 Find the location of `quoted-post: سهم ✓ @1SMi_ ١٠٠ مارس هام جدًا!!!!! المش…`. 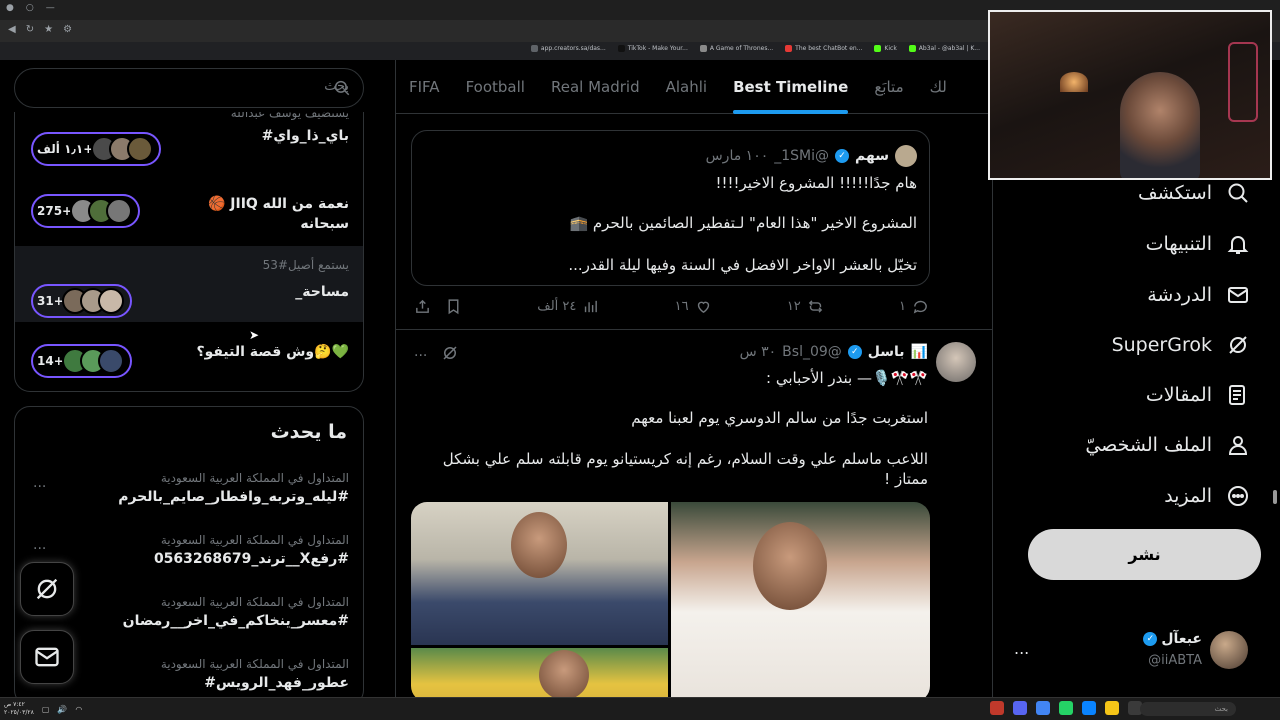

quoted-post: سهم ✓ @1SMi_ ١٠٠ مارس هام جدًا!!!!! المش… is located at coordinates (670, 208).